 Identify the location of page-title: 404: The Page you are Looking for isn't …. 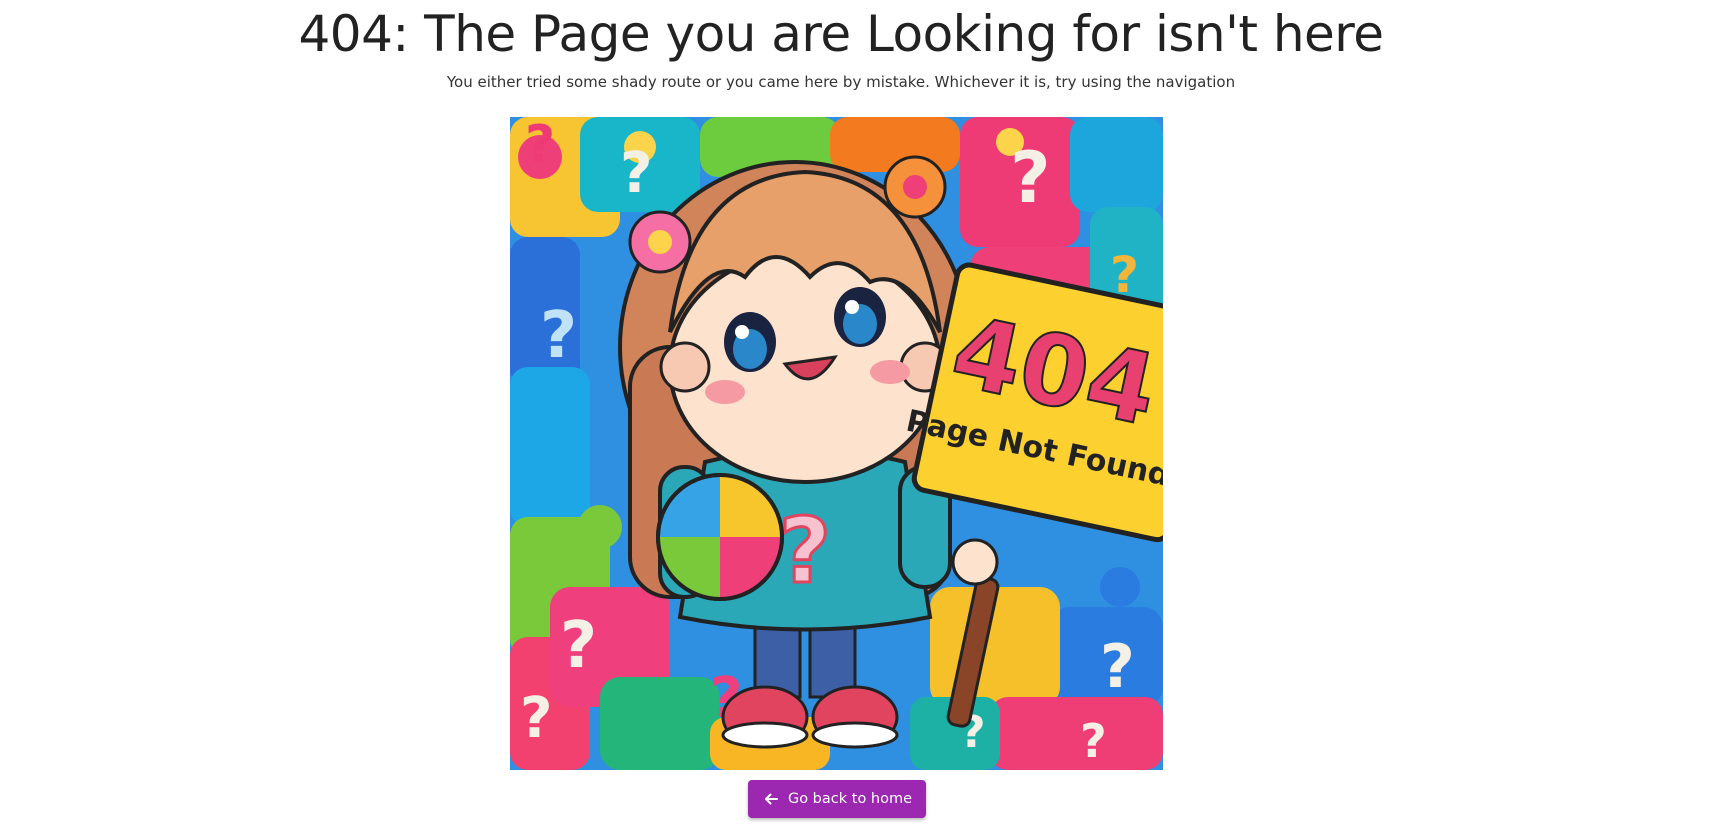
(841, 34).